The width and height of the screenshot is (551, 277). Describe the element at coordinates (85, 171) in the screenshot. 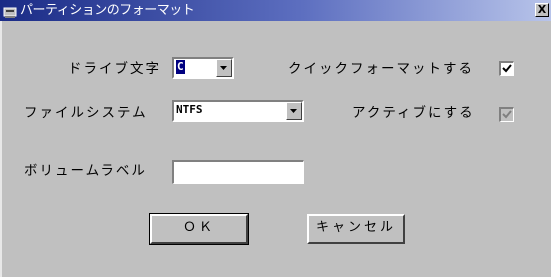

I see `volume-label-label: ボリュームラベル` at that location.